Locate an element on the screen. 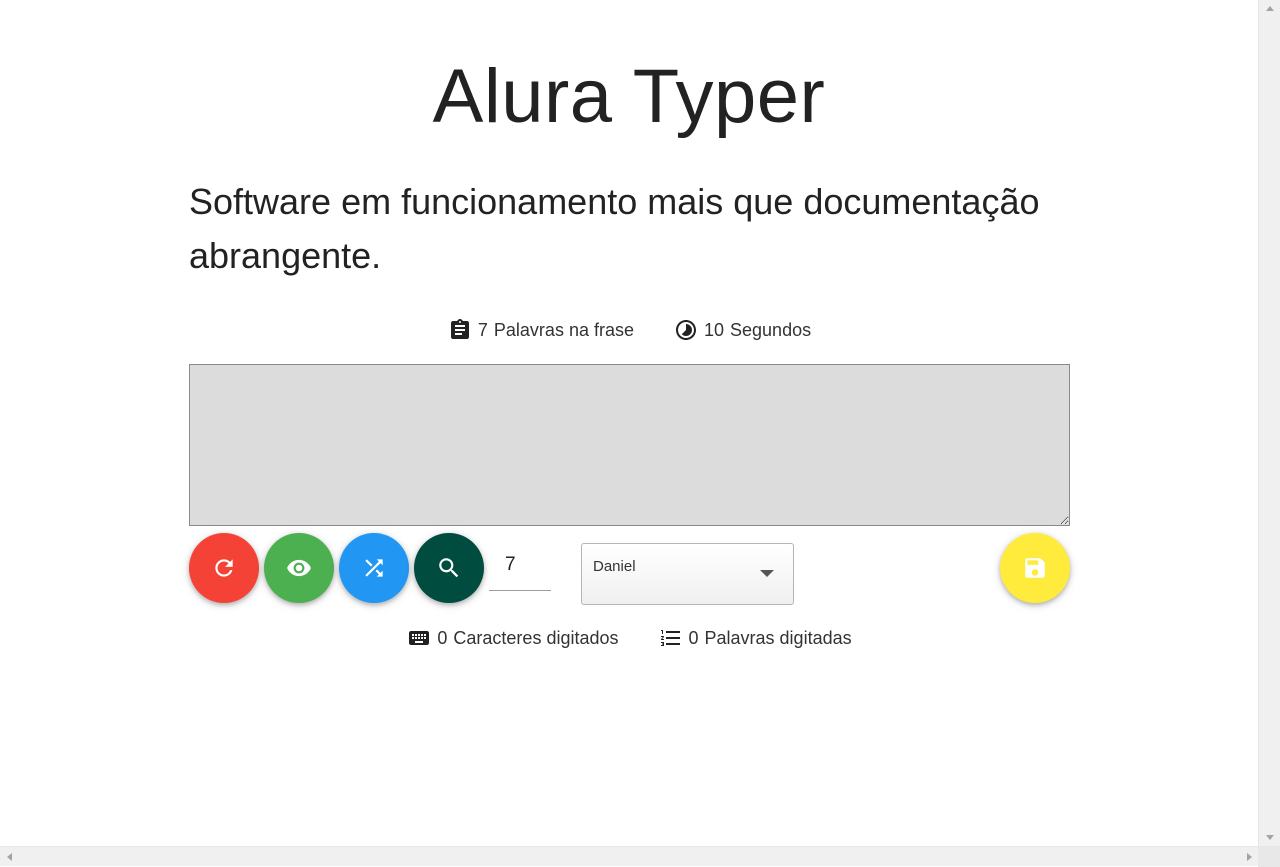  search-phrase-button is located at coordinates (449, 568).